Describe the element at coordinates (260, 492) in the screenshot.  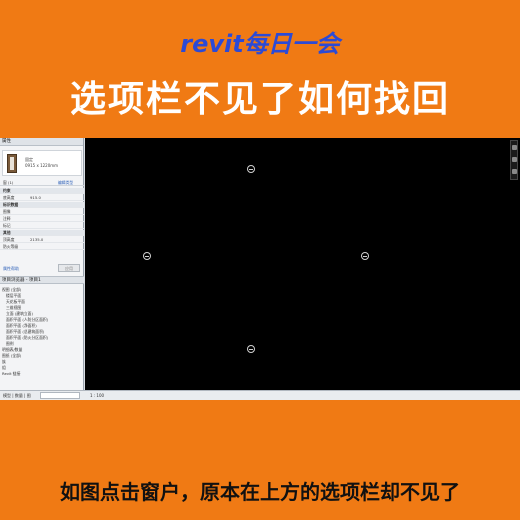
I see `caption: 如图点击窗户，原本在上方的选项栏却不见了` at that location.